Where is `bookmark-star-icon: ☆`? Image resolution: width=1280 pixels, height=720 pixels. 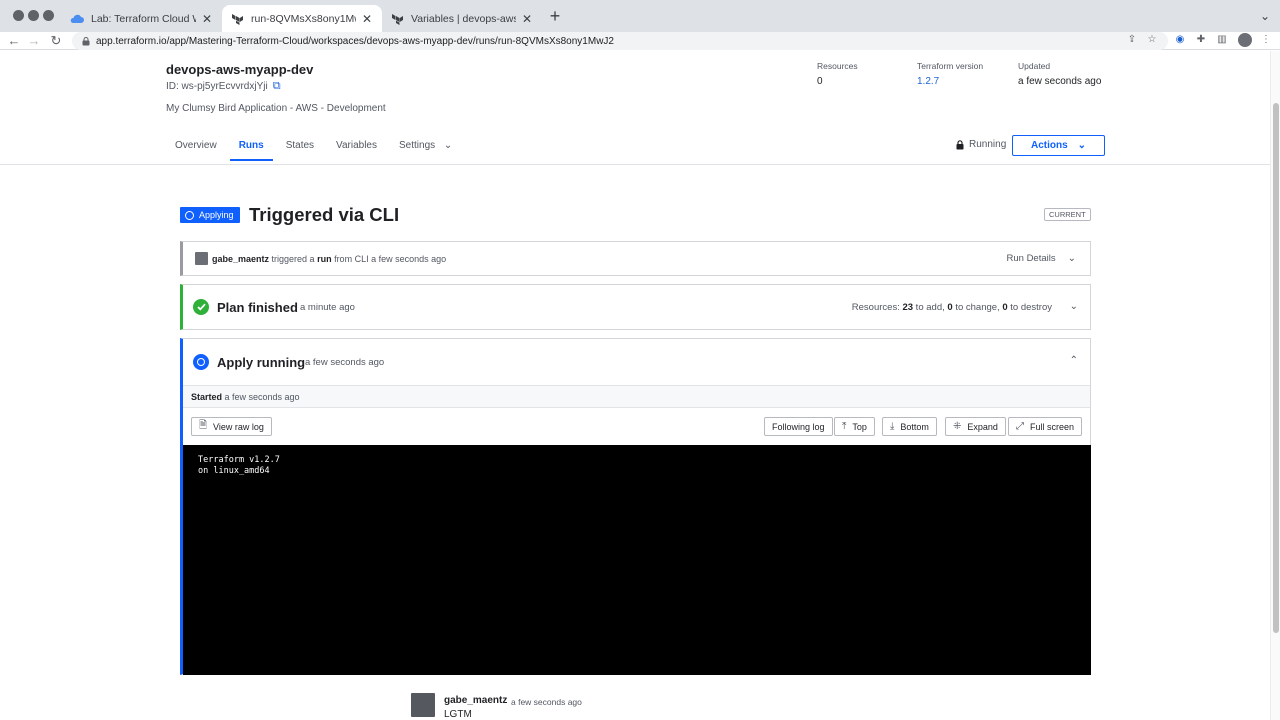
bookmark-star-icon: ☆ is located at coordinates (1152, 40).